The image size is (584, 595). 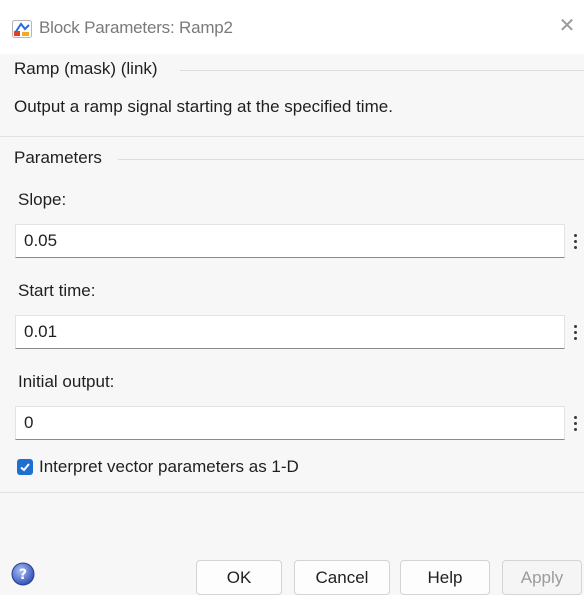 I want to click on slope-more-options-icon, so click(x=575, y=241).